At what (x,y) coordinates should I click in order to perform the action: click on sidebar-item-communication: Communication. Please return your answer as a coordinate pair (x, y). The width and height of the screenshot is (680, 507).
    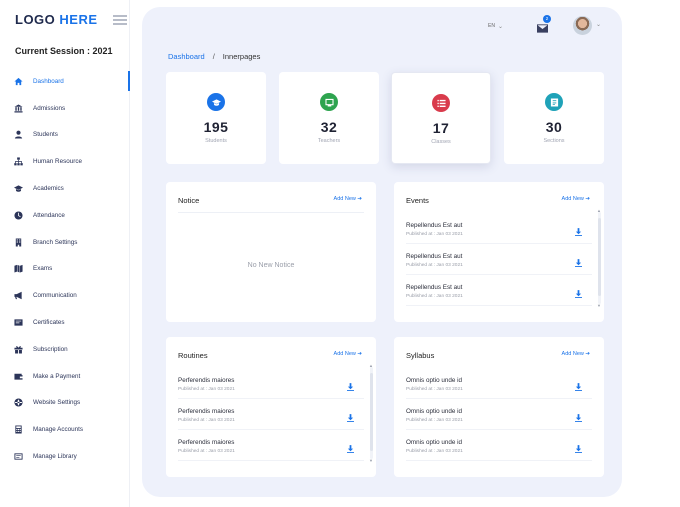
    Looking at the image, I should click on (65, 295).